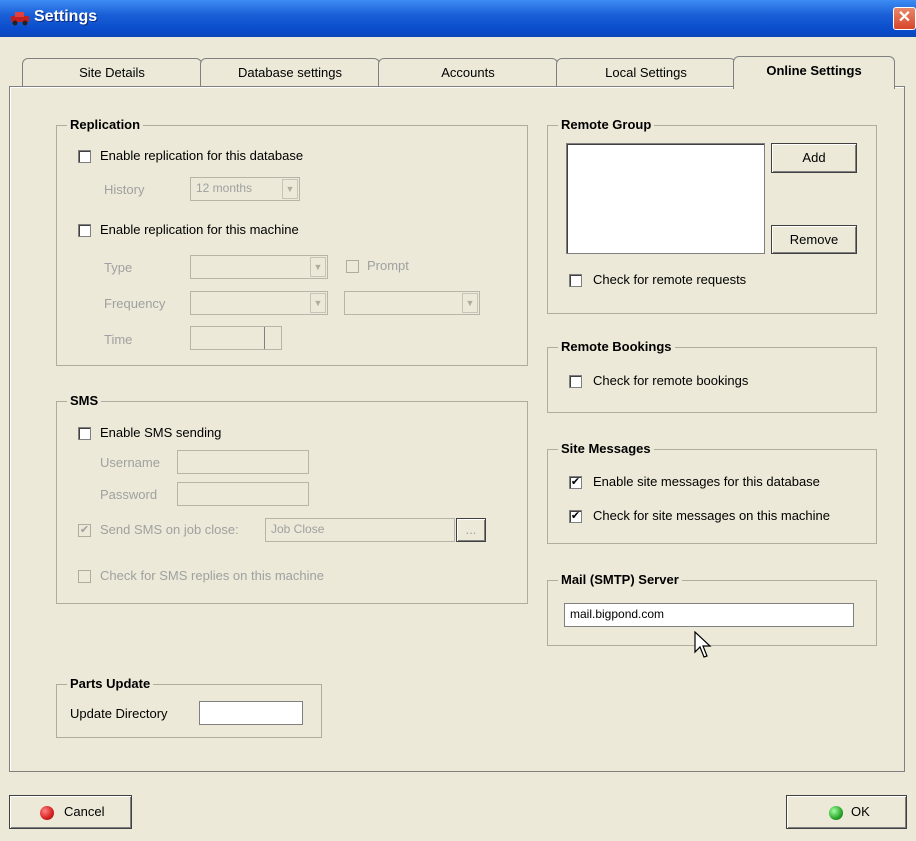  I want to click on enable-replication-machine-checkbox, so click(84, 230).